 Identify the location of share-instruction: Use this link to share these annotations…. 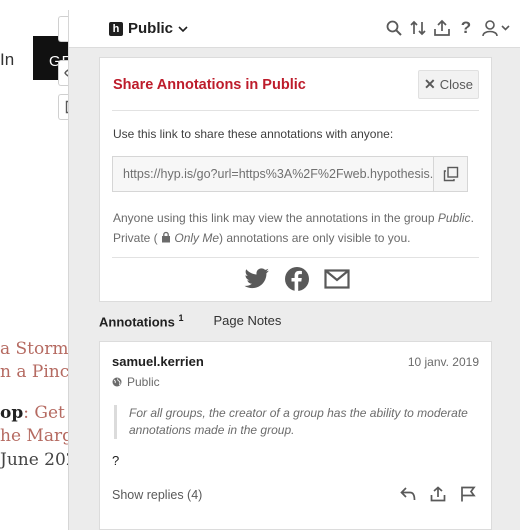
(253, 134).